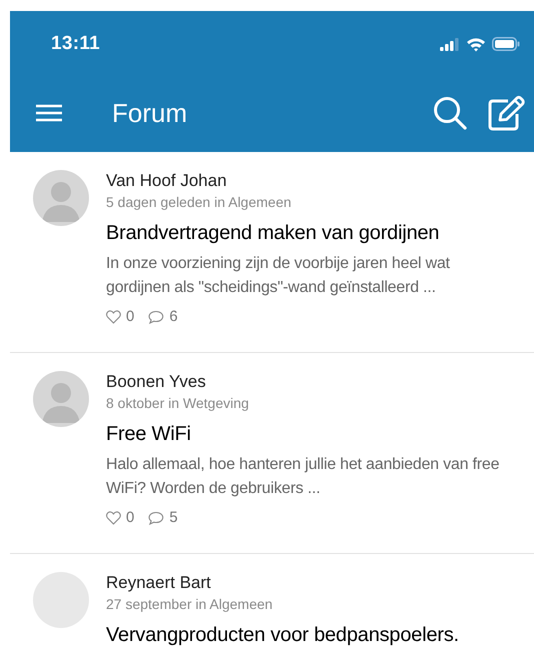 The image size is (534, 652). I want to click on post-title: Brandvertragend maken van gordijnen, so click(273, 233).